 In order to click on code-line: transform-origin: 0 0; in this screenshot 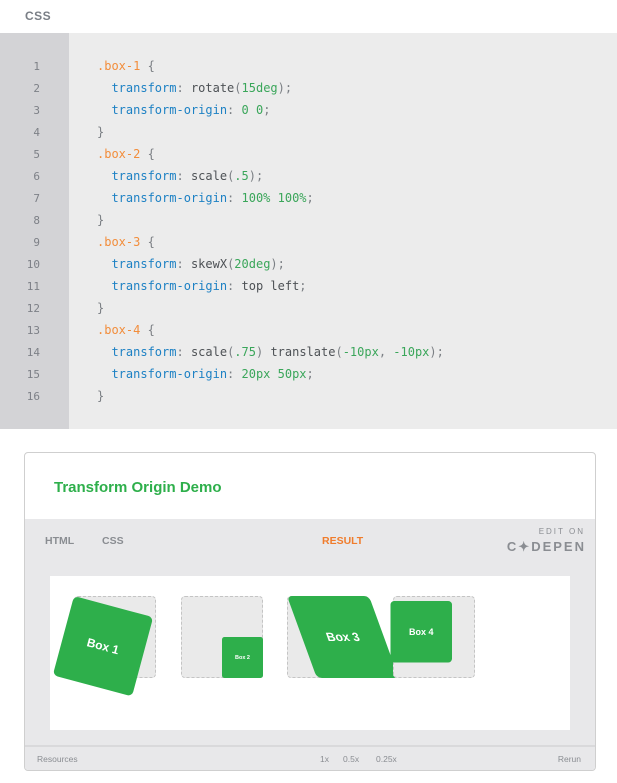, I will do `click(183, 110)`.